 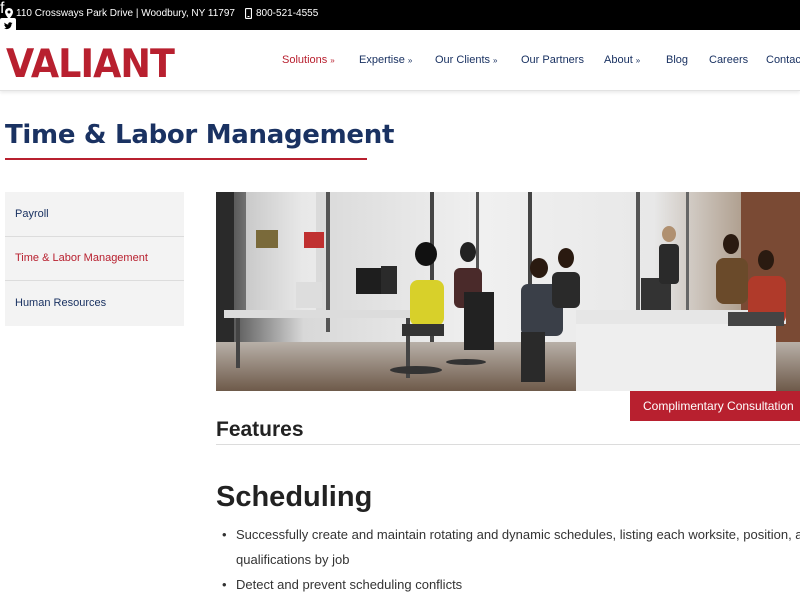 I want to click on nav-about: About», so click(x=622, y=60).